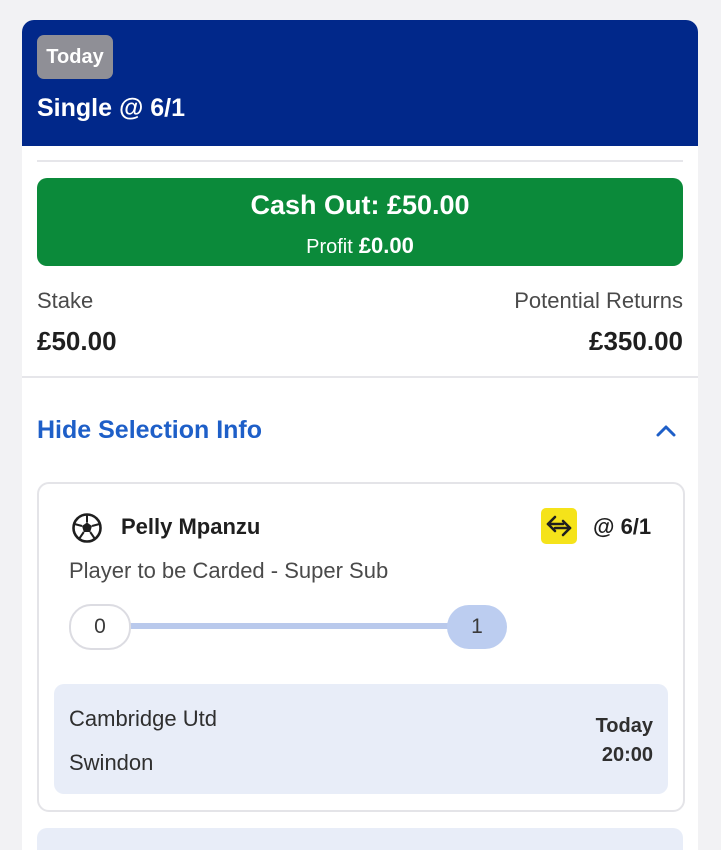 Image resolution: width=721 pixels, height=850 pixels. Describe the element at coordinates (666, 431) in the screenshot. I see `chevron-up-icon` at that location.